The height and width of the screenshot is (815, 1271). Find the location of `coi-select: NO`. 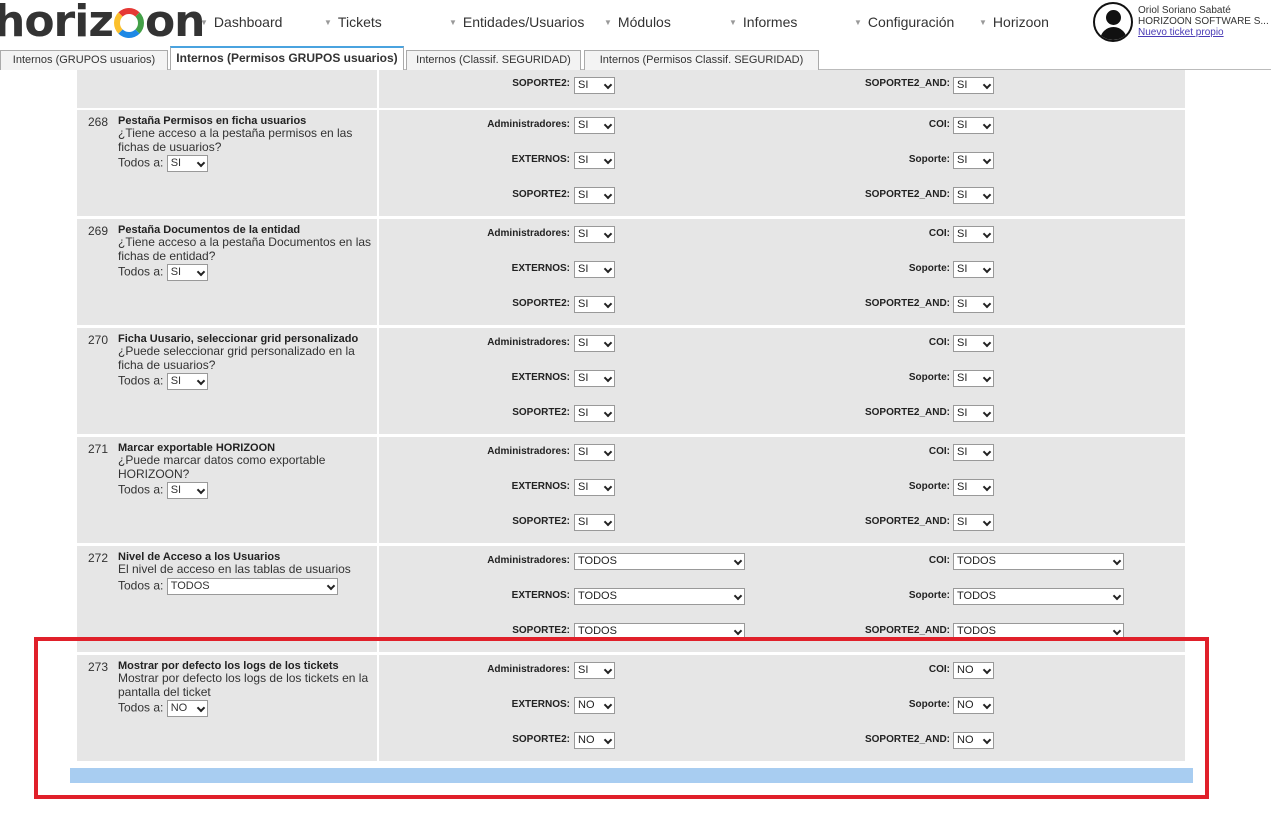

coi-select: NO is located at coordinates (973, 671).